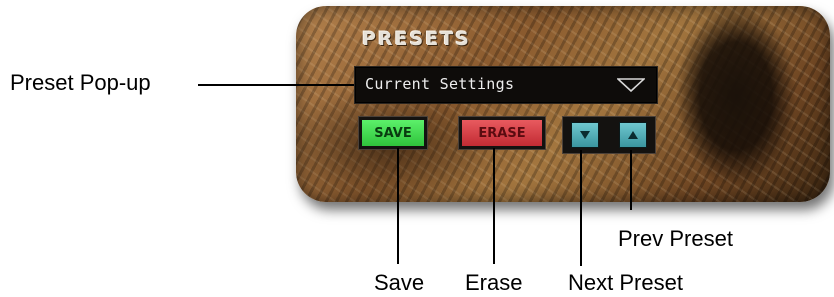 The width and height of the screenshot is (834, 297). I want to click on callout-next-preset: Next Preset, so click(625, 282).